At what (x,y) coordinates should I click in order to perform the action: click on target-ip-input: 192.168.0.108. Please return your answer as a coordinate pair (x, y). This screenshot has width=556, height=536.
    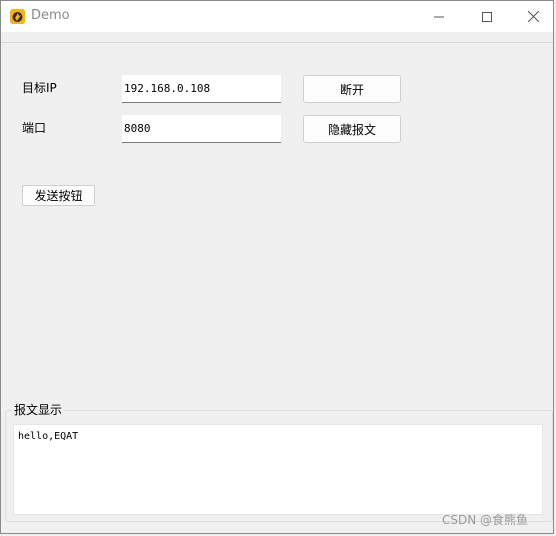
    Looking at the image, I should click on (201, 89).